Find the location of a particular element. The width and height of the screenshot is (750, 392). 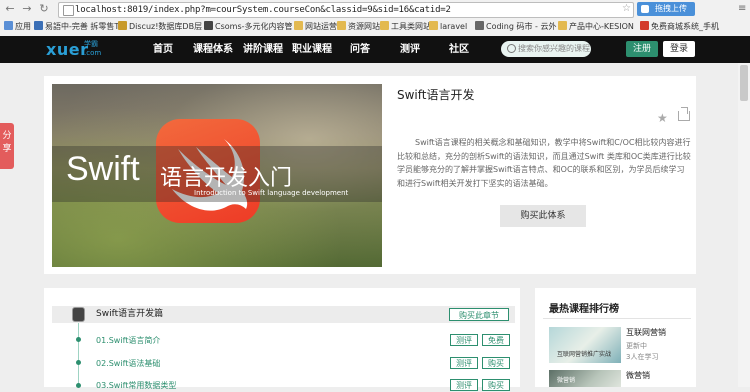

nav-qa: 问答 is located at coordinates (360, 49).